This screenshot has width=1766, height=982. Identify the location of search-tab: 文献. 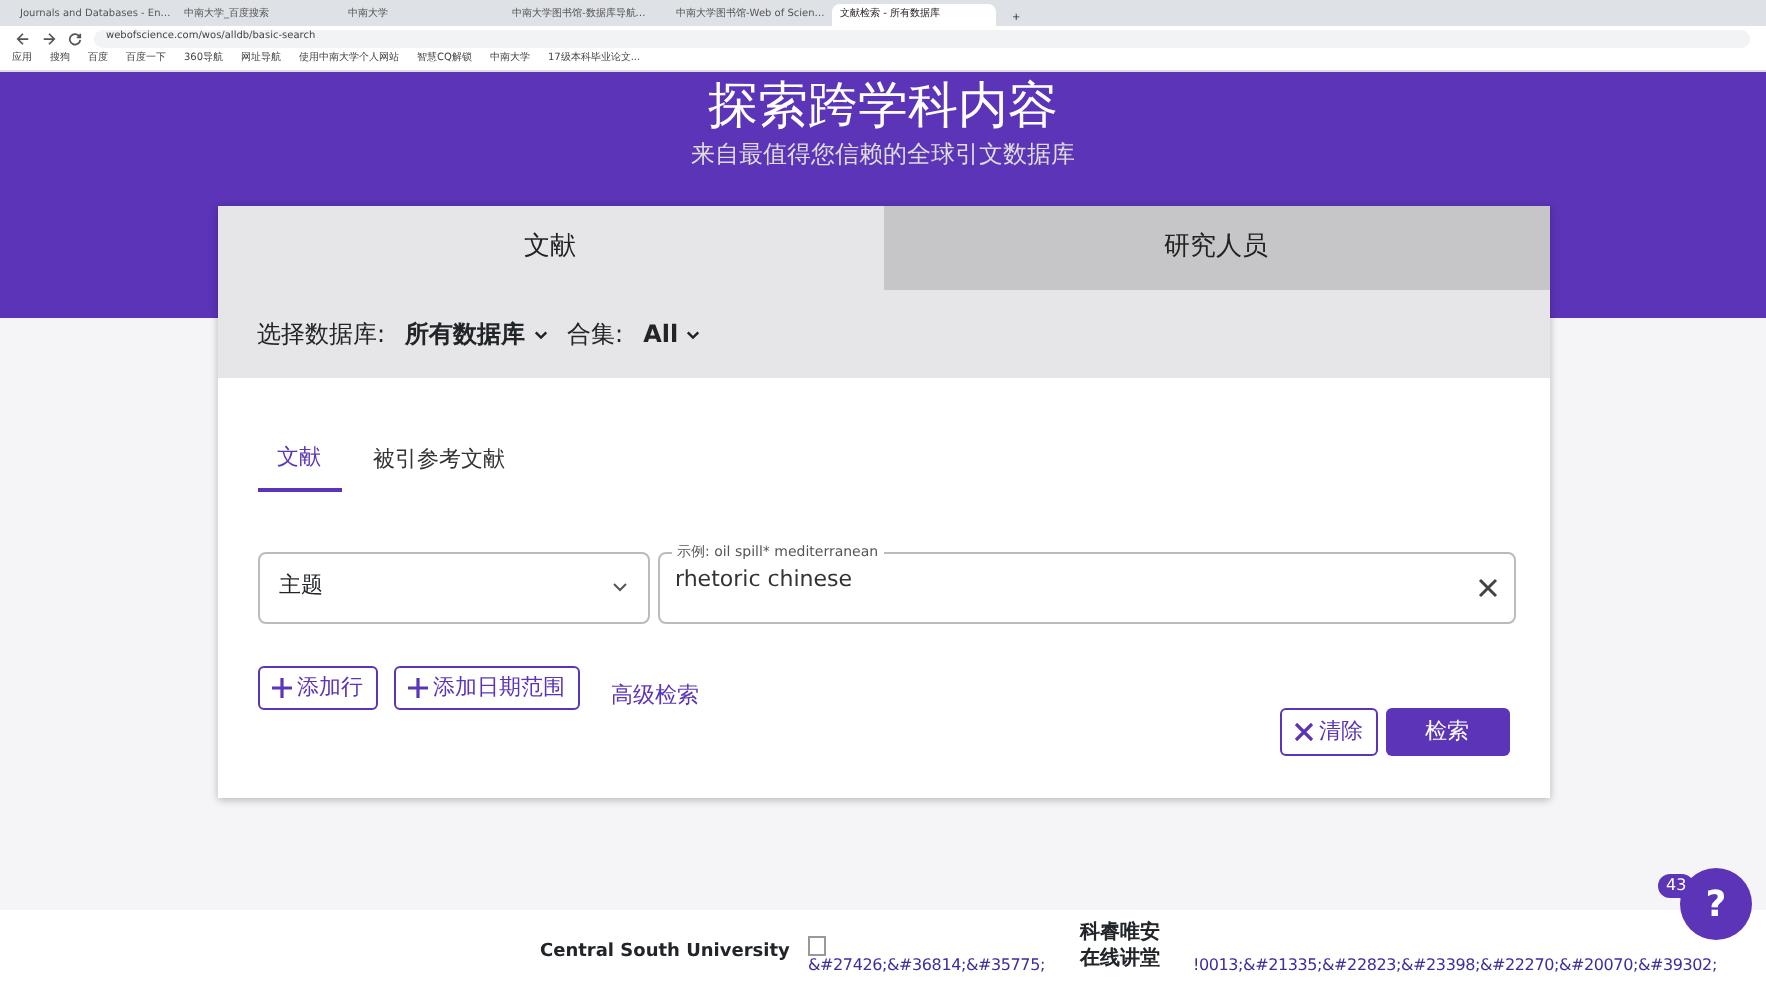
(550, 248).